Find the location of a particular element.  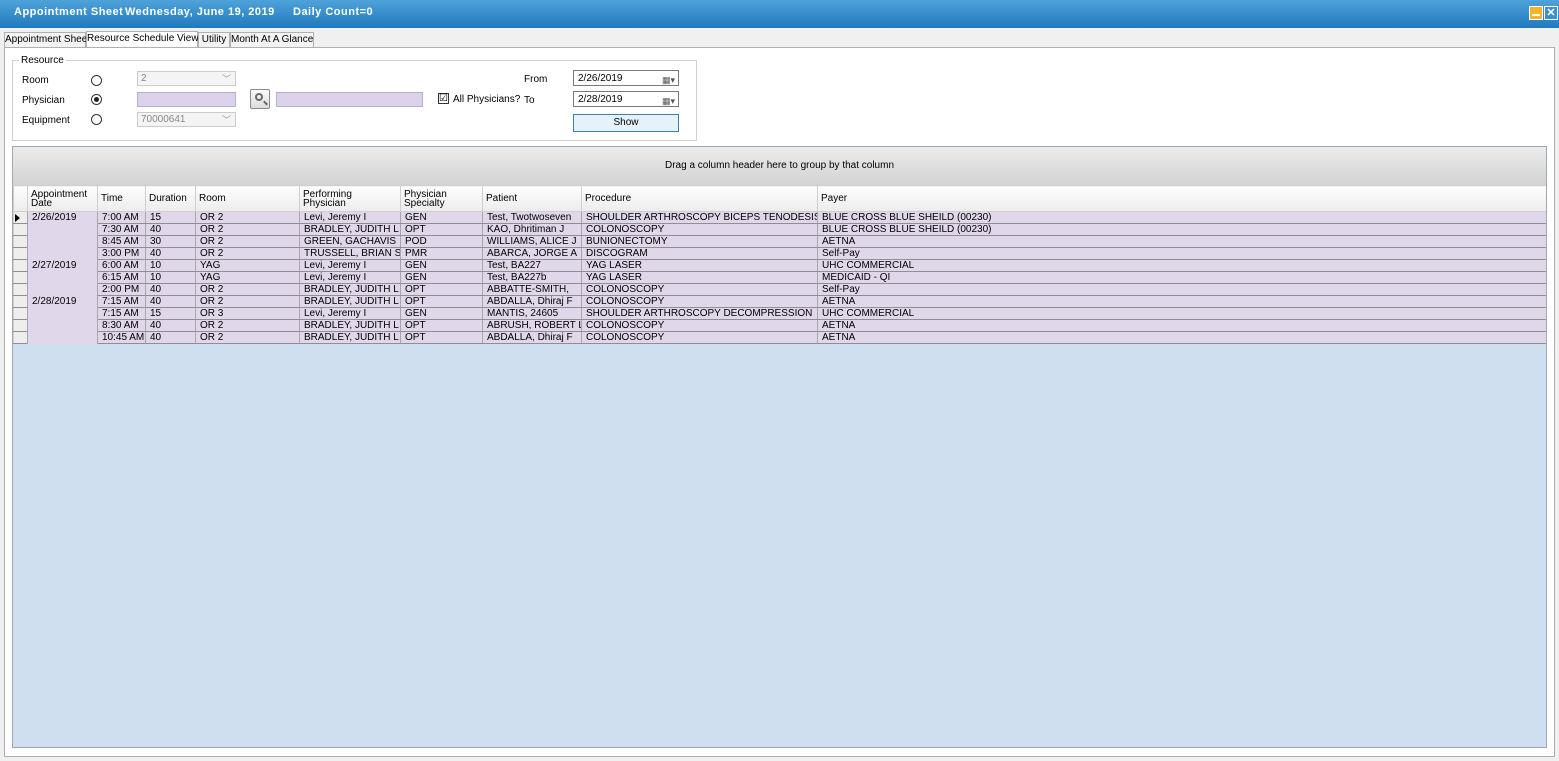

patient-cell: Test, Twotwoseven is located at coordinates (532, 217).